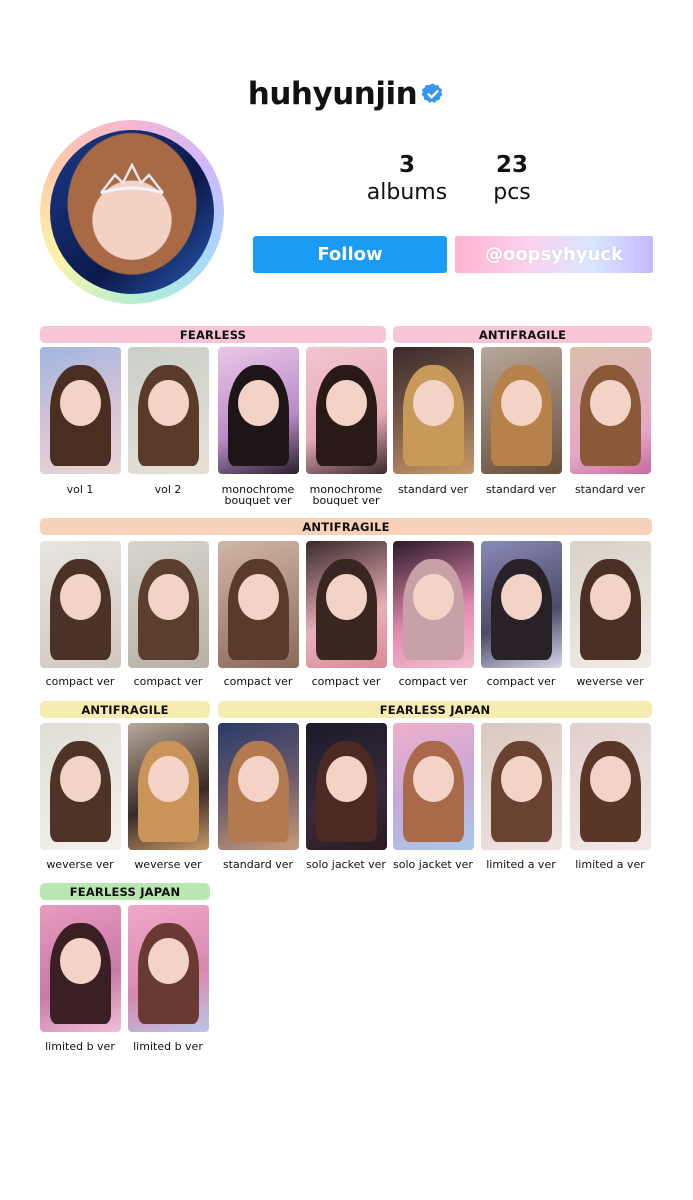 This screenshot has height=1200, width=693. I want to click on section-antifragile-2: ANTIFRAGILE, so click(346, 526).